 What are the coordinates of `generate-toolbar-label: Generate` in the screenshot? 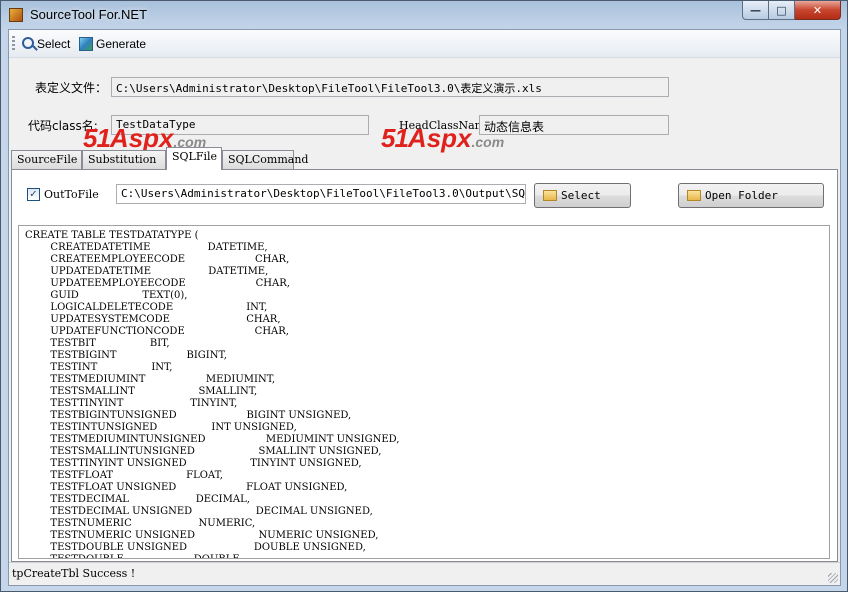 It's located at (121, 44).